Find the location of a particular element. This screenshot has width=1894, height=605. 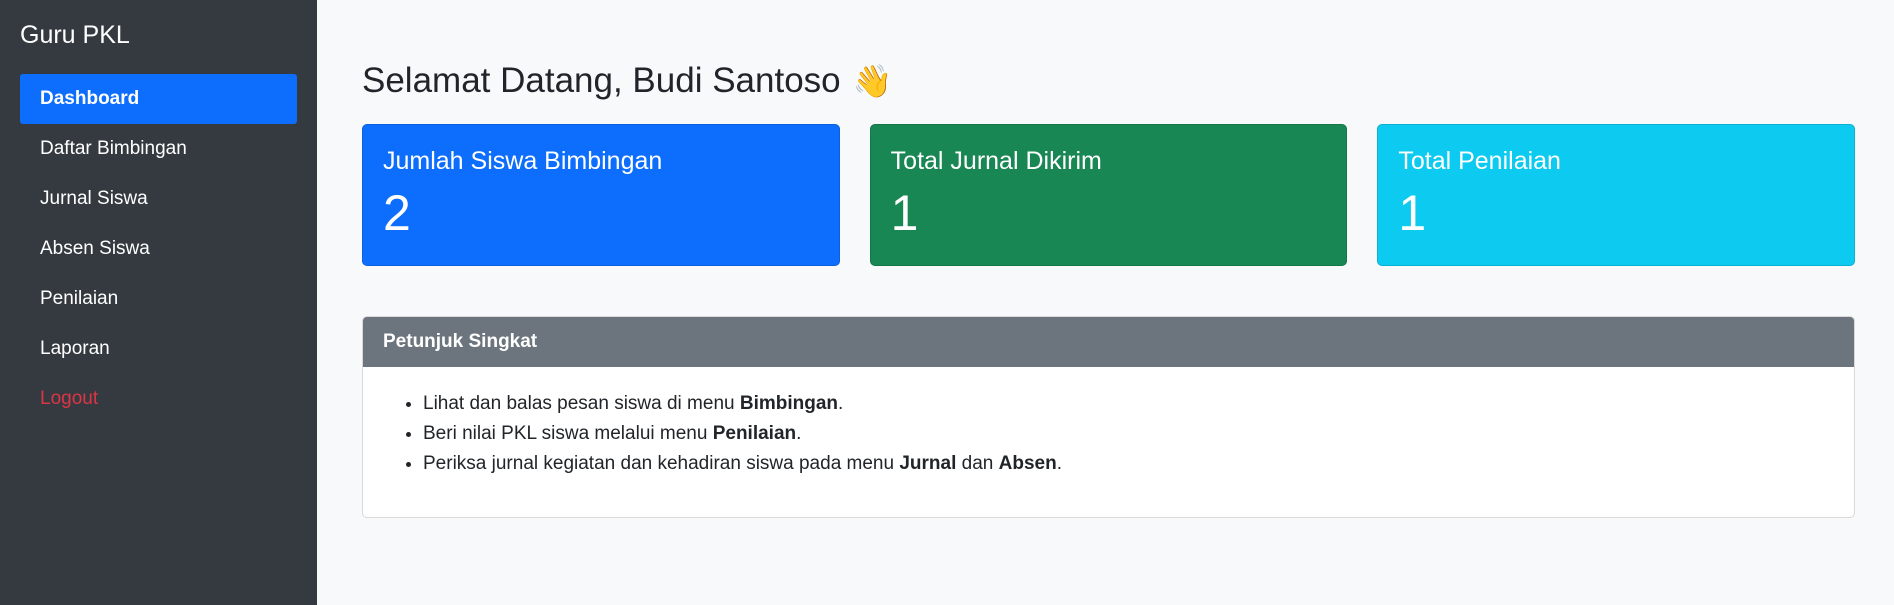

sidebar-item-laporan: Laporan is located at coordinates (158, 349).